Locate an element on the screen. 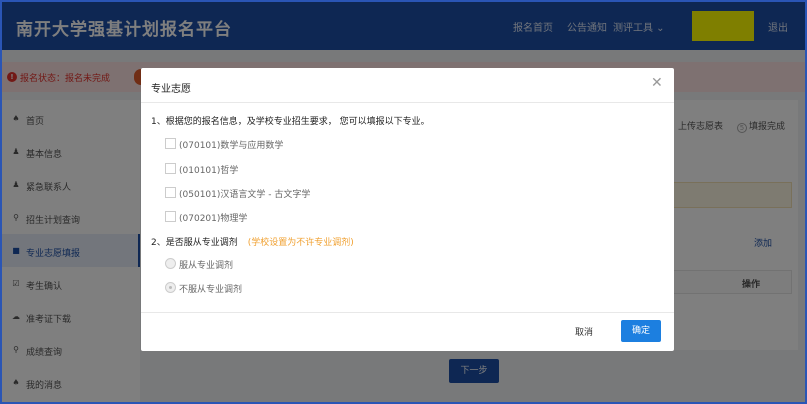  confirm-button: 确定 is located at coordinates (641, 331).